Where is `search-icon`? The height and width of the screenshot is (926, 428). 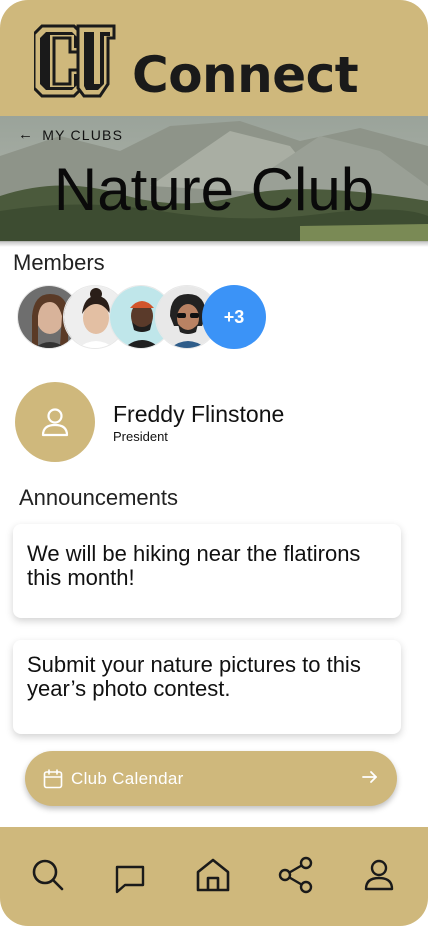 search-icon is located at coordinates (48, 875).